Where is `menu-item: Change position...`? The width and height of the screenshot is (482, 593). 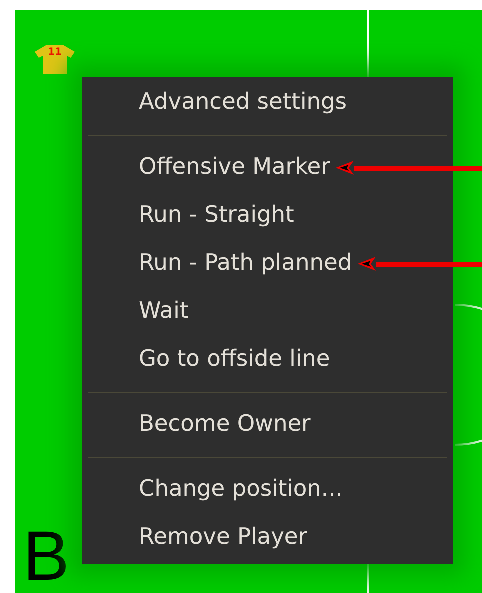
menu-item: Change position... is located at coordinates (241, 490).